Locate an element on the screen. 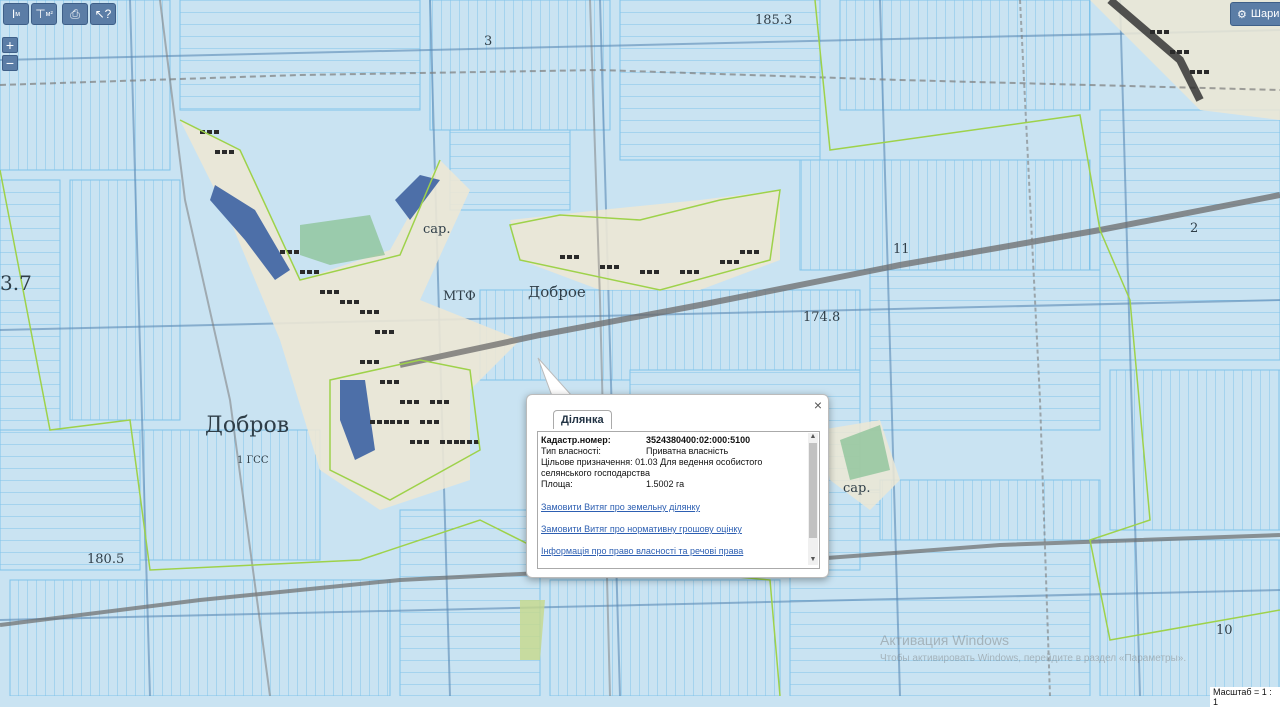 This screenshot has height=707, width=1280. ownership-value: Приватна власність is located at coordinates (687, 451).